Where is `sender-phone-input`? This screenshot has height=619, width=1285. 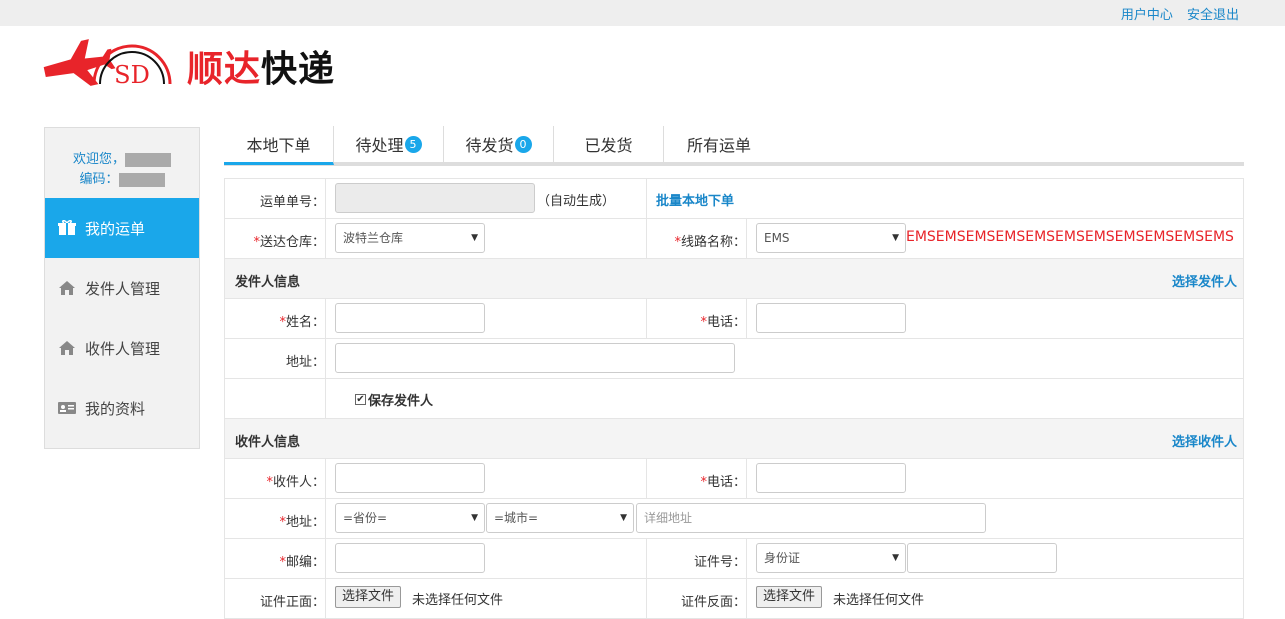
sender-phone-input is located at coordinates (831, 318).